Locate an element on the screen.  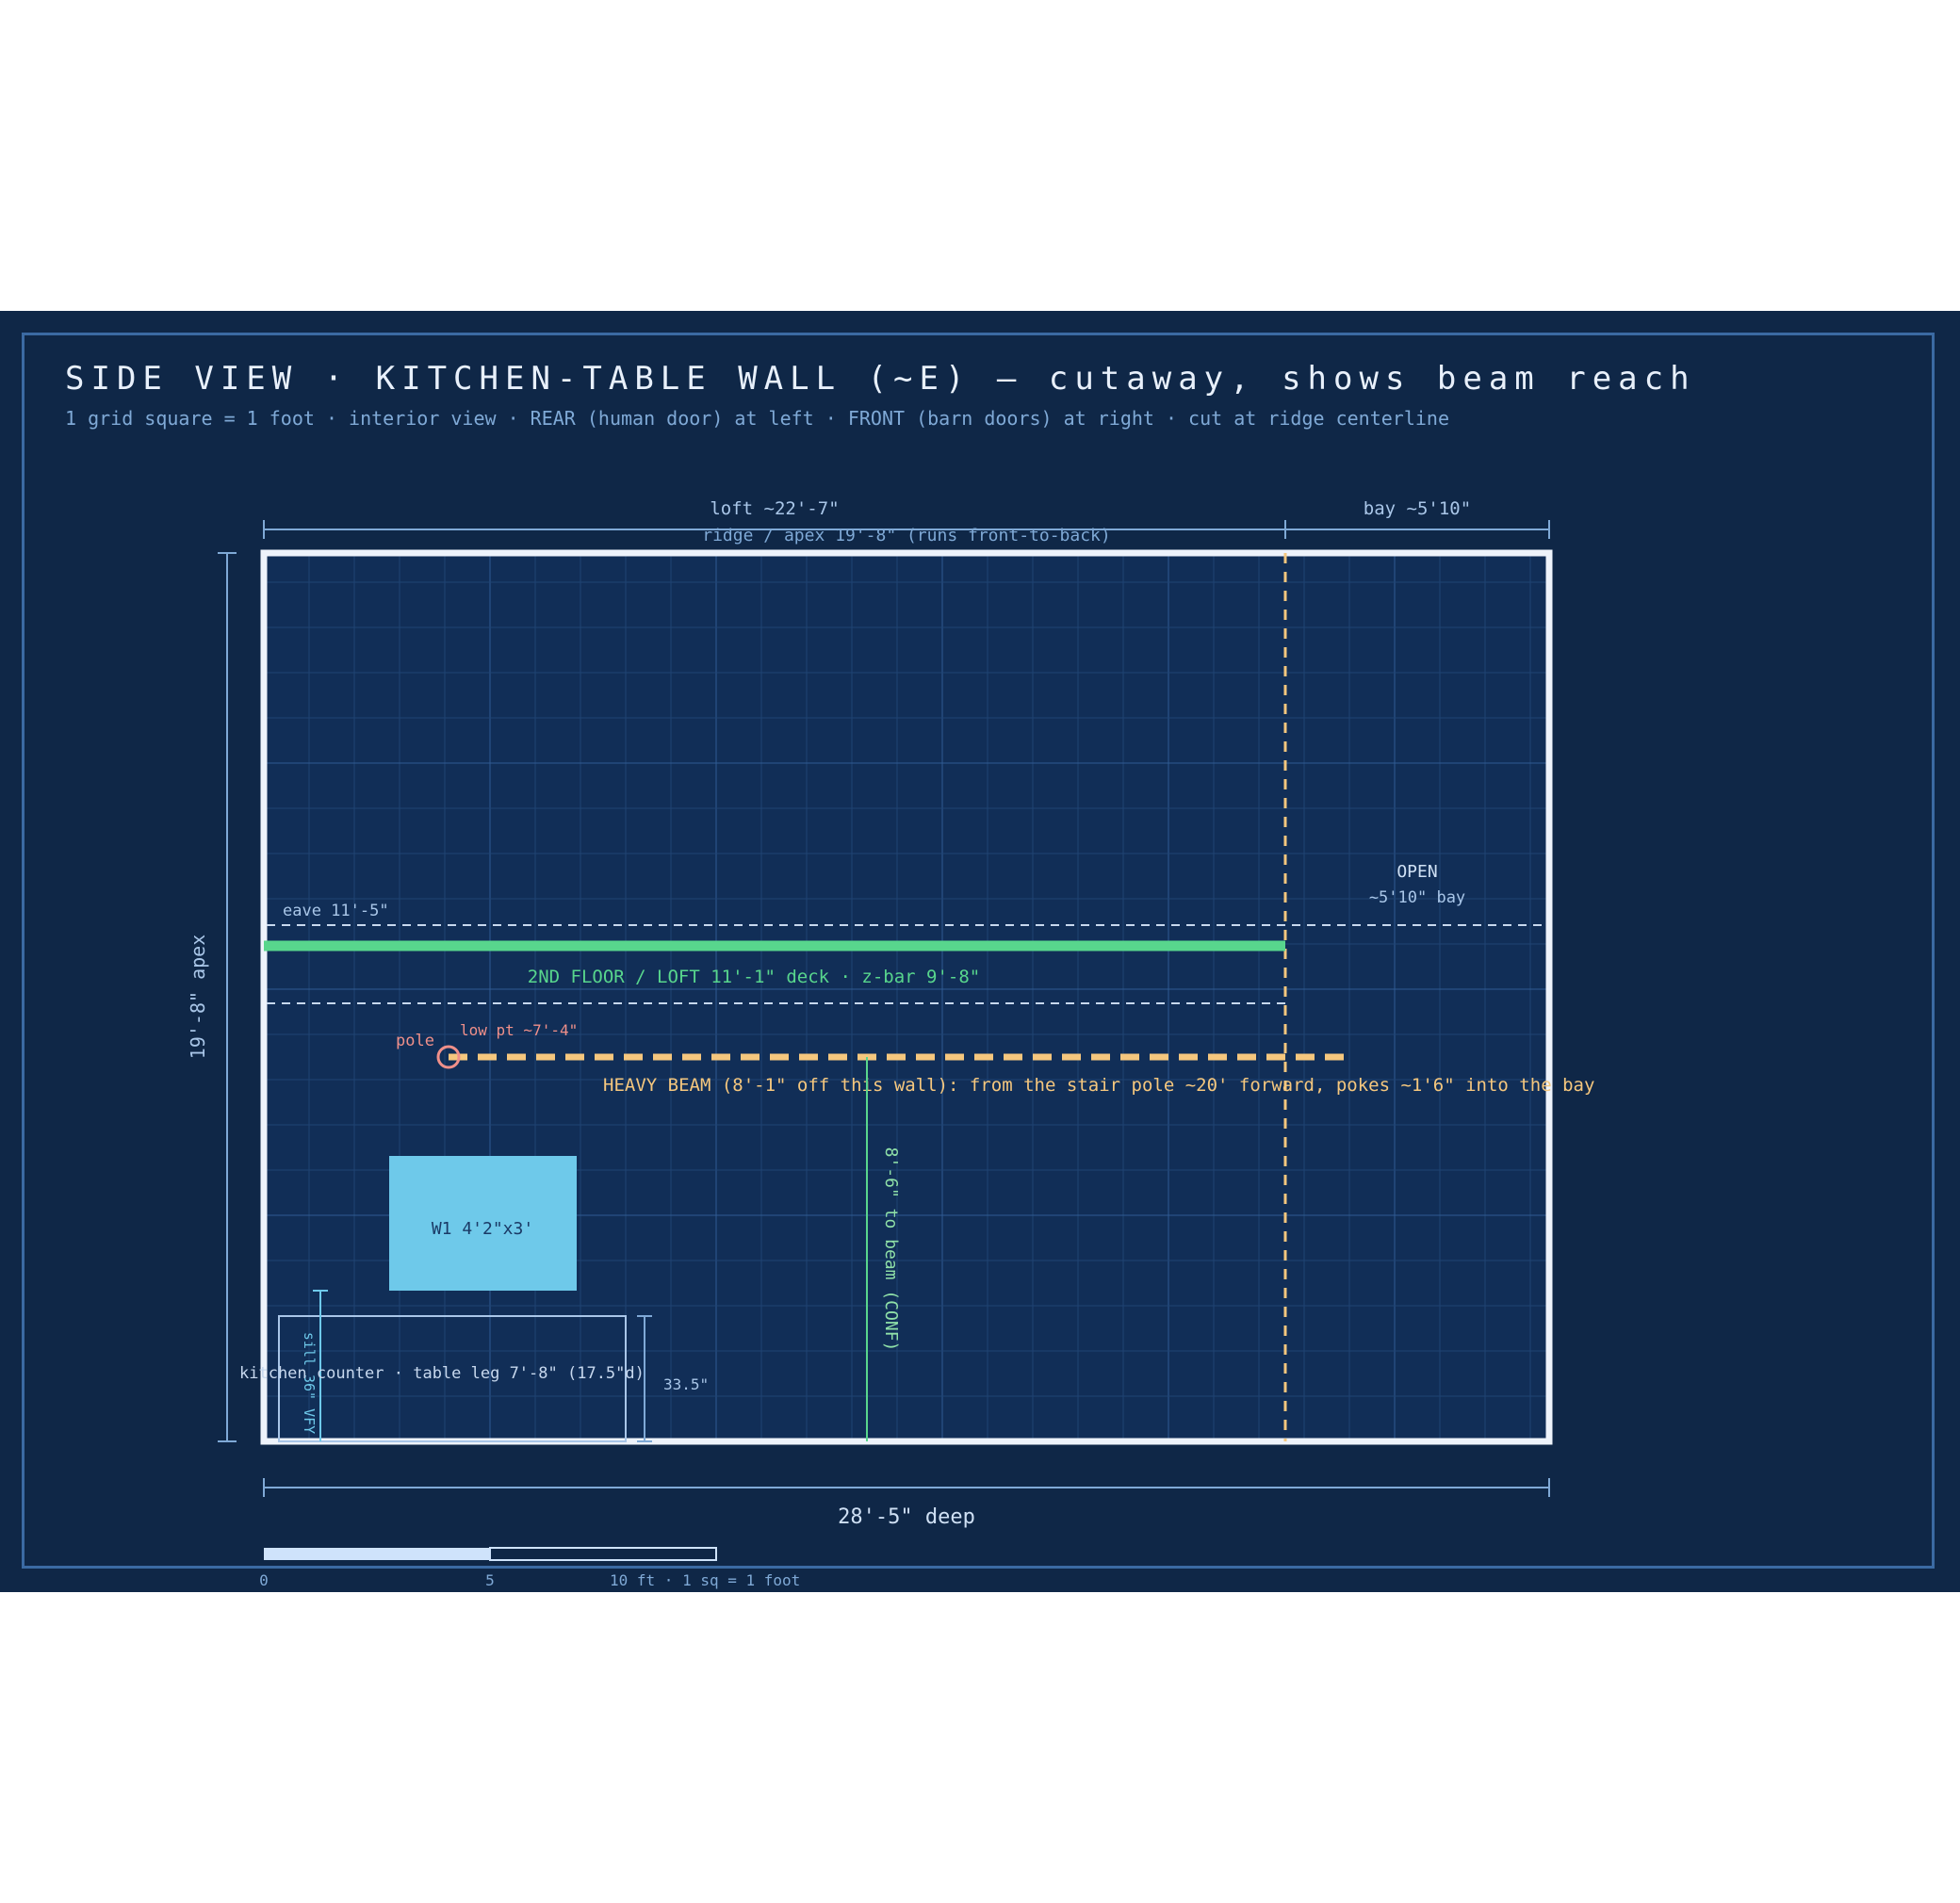
counter-height-label: 33.5" is located at coordinates (686, 1384).